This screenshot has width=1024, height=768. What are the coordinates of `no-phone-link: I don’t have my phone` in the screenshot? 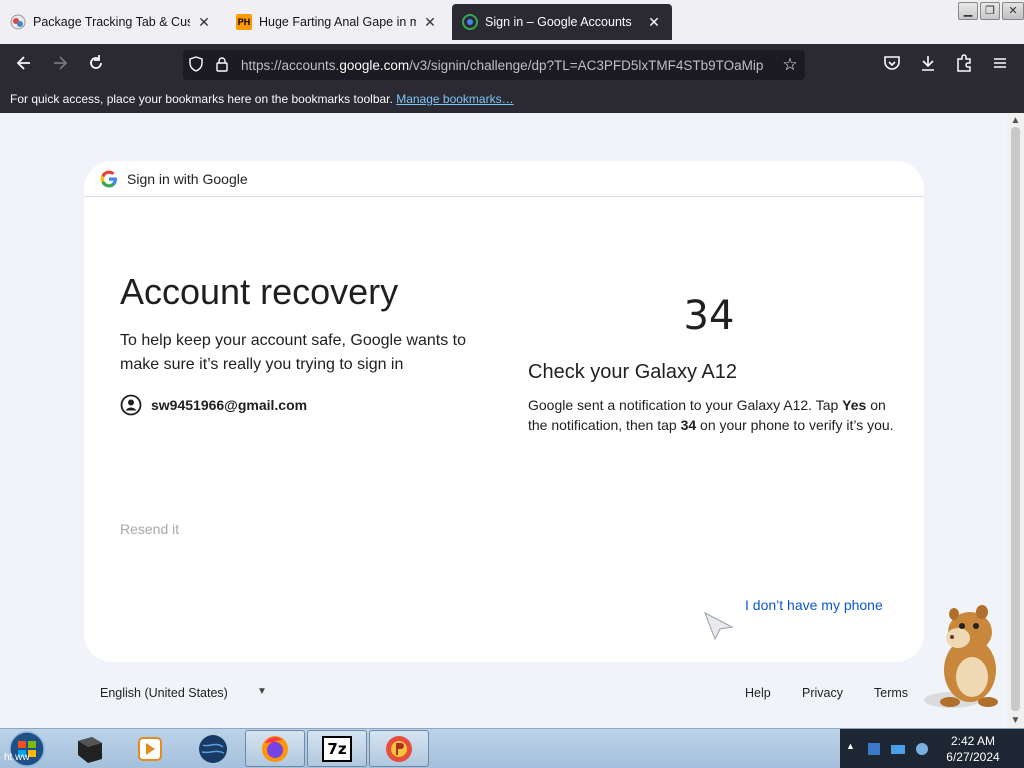 It's located at (814, 605).